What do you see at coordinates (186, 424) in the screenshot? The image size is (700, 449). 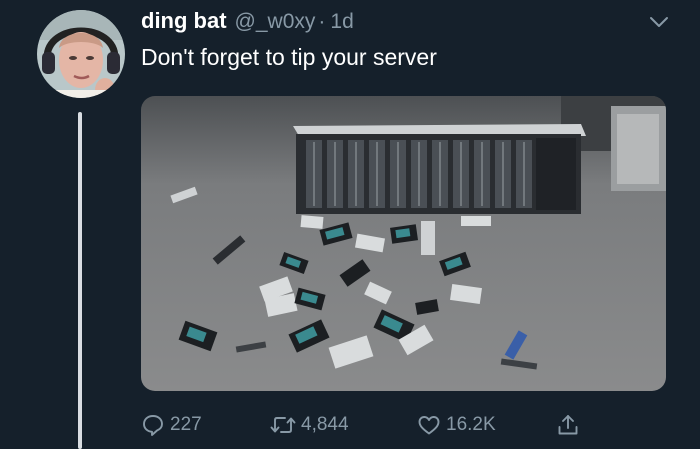 I see `reply-count: 227` at bounding box center [186, 424].